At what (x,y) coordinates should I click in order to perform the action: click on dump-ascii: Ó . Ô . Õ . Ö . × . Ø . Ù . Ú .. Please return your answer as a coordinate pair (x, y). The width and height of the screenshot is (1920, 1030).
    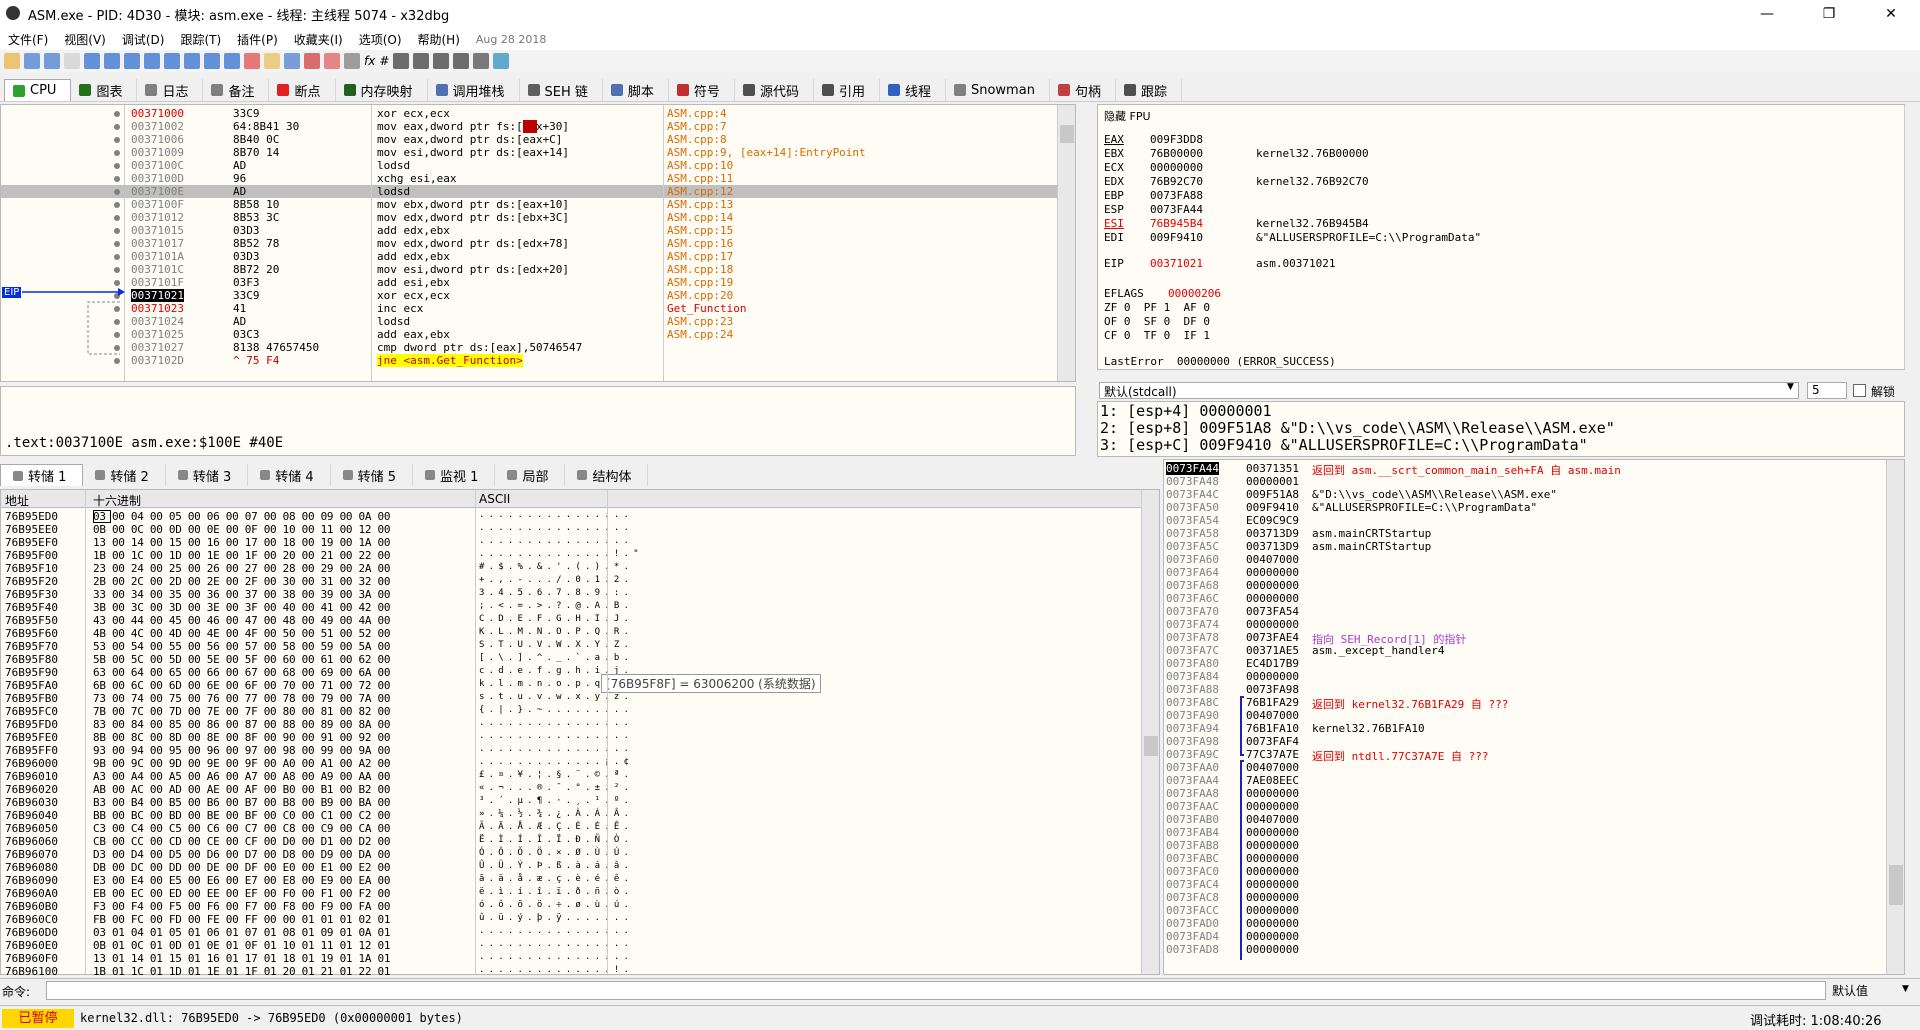
    Looking at the image, I should click on (554, 854).